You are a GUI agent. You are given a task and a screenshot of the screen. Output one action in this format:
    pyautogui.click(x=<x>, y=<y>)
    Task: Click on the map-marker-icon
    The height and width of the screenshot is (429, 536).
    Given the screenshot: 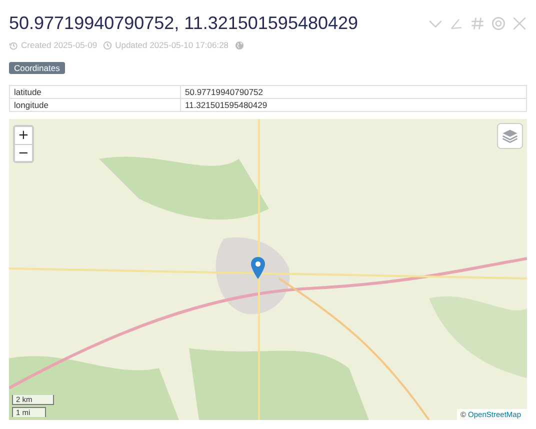 What is the action you would take?
    pyautogui.click(x=258, y=268)
    